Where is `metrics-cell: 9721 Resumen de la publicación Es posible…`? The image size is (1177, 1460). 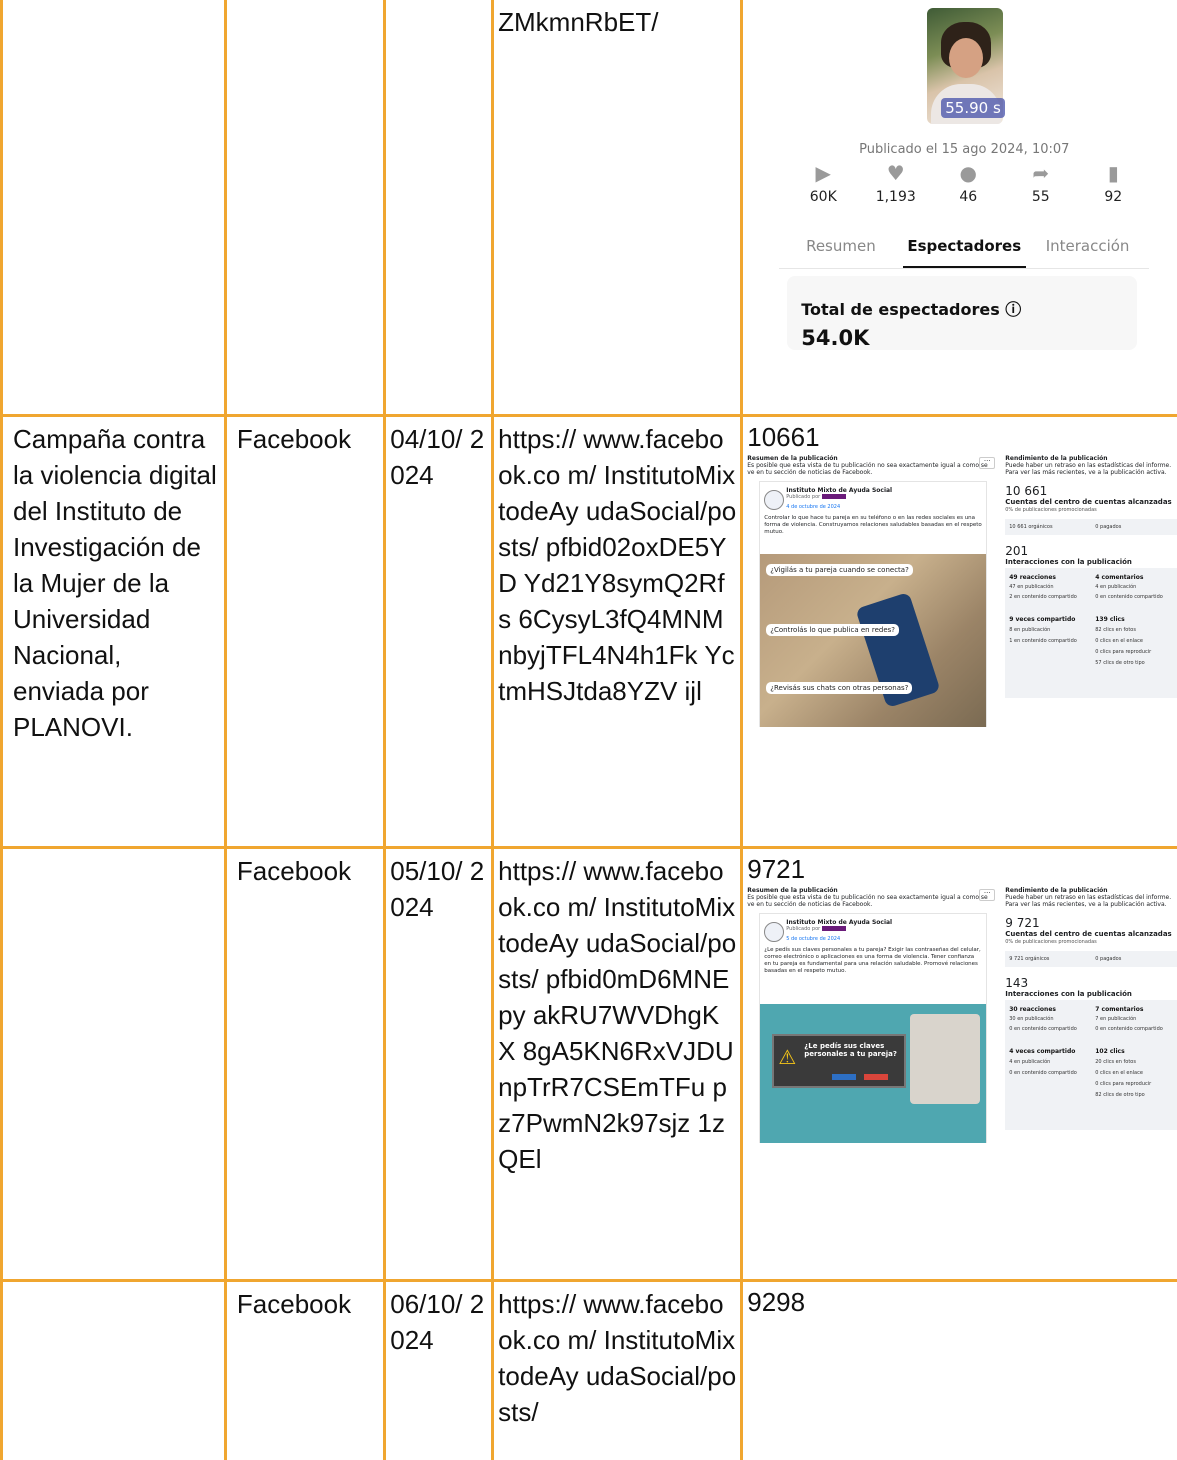 metrics-cell: 9721 Resumen de la publicación Es posible… is located at coordinates (958, 1063).